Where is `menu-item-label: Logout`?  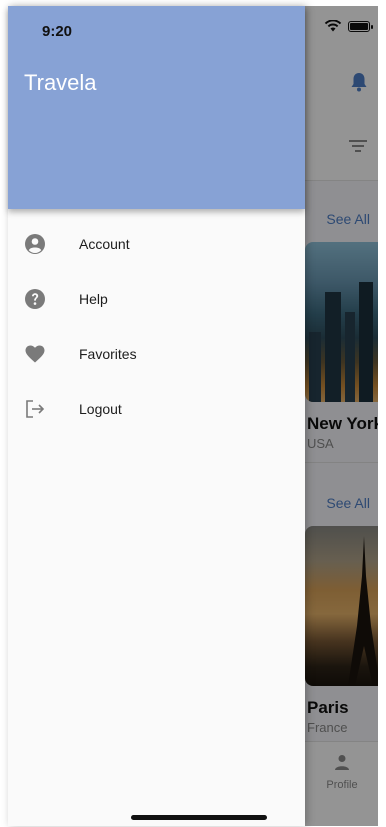
menu-item-label: Logout is located at coordinates (100, 408).